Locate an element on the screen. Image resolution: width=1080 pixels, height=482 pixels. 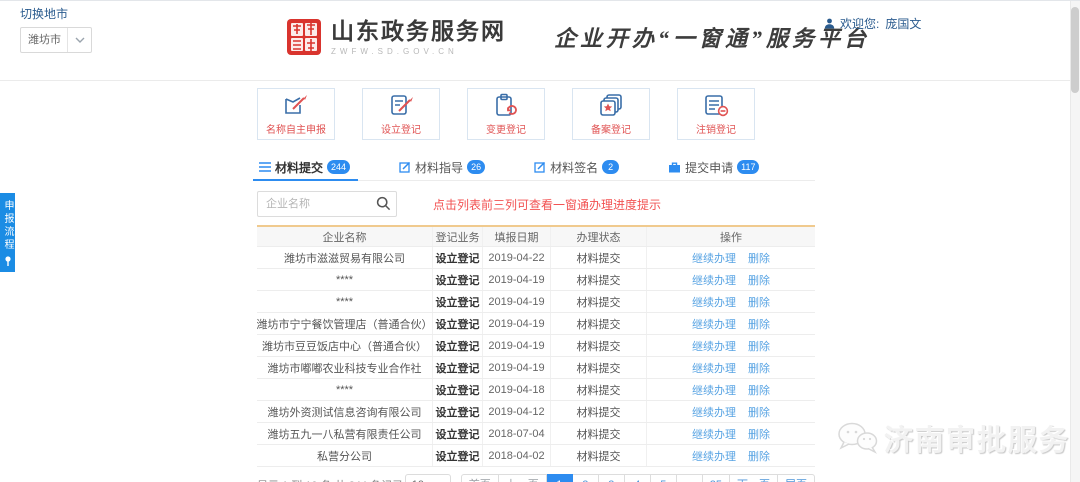
first-page-button: 首页 is located at coordinates (479, 478).